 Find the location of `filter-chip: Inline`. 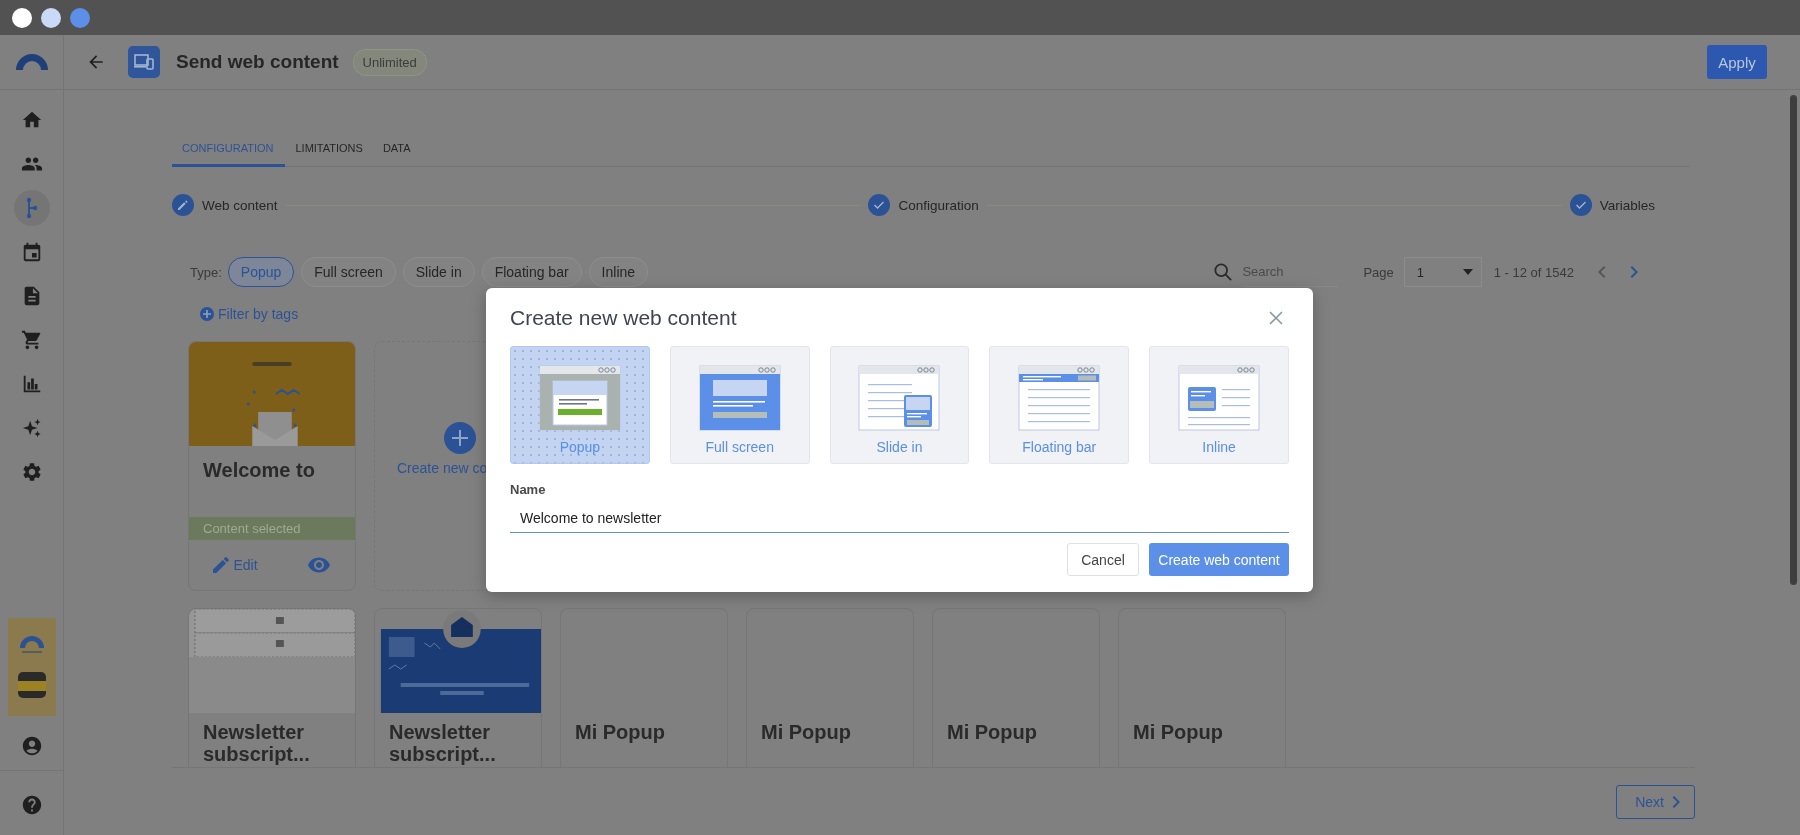

filter-chip: Inline is located at coordinates (618, 272).